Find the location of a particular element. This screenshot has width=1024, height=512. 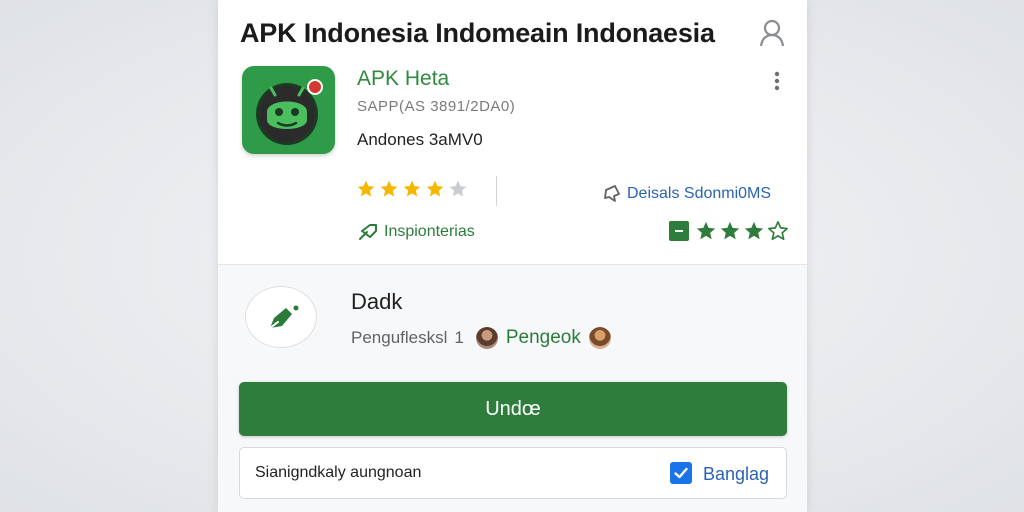

rating-stars is located at coordinates (412, 191).